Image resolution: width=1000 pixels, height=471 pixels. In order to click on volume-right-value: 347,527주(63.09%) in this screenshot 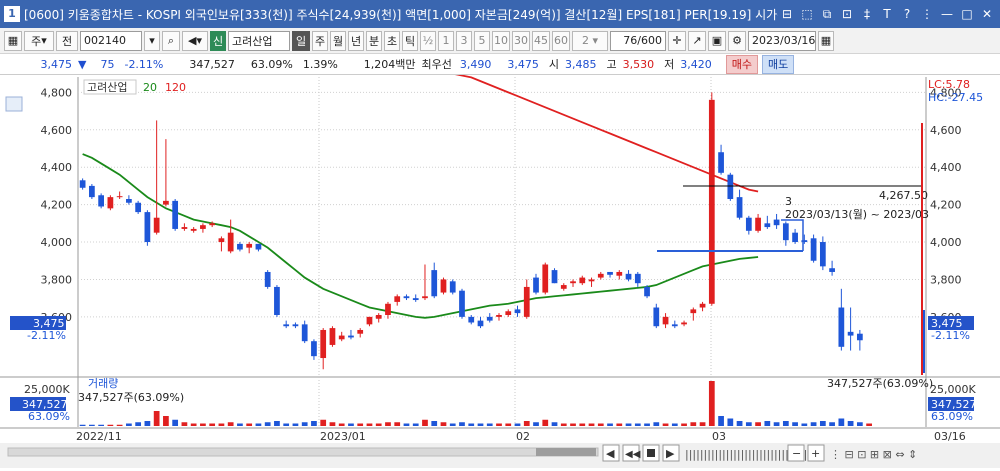, I will do `click(880, 383)`.